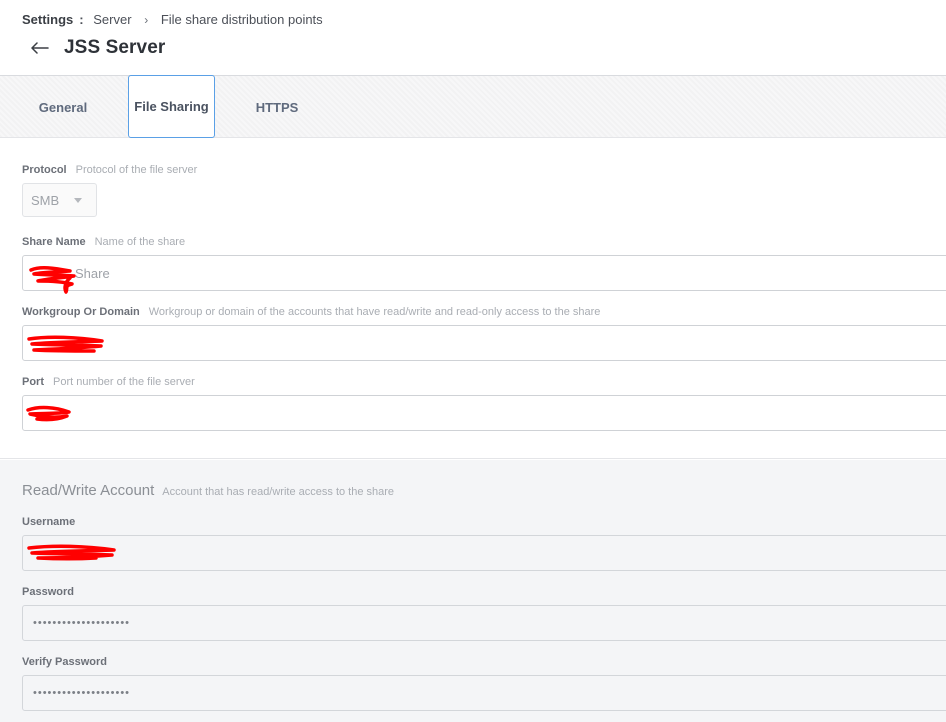 Image resolution: width=946 pixels, height=722 pixels. What do you see at coordinates (88, 490) in the screenshot?
I see `read-write-account-title: Read/Write Account` at bounding box center [88, 490].